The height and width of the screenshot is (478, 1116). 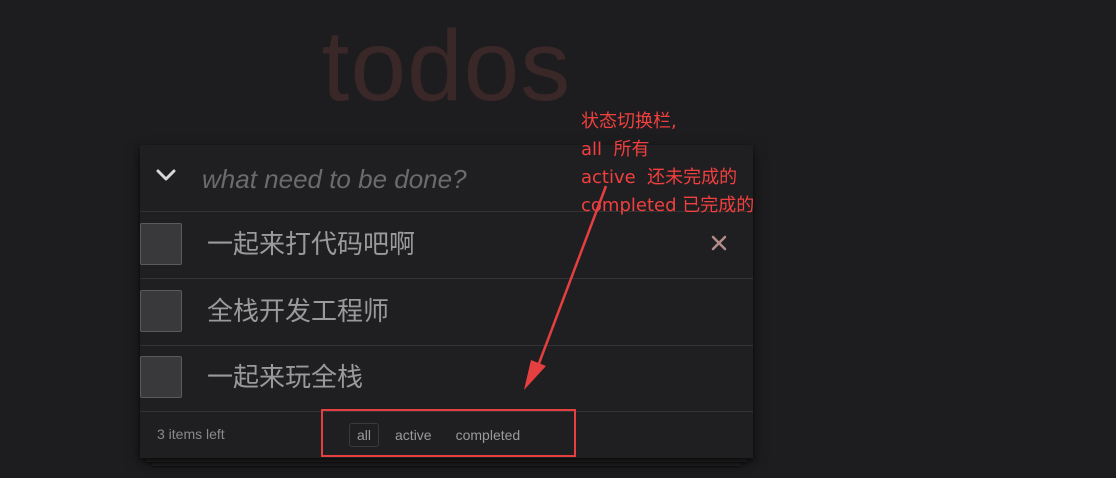 I want to click on todo-item: 一起来打代码吧啊, so click(x=446, y=245).